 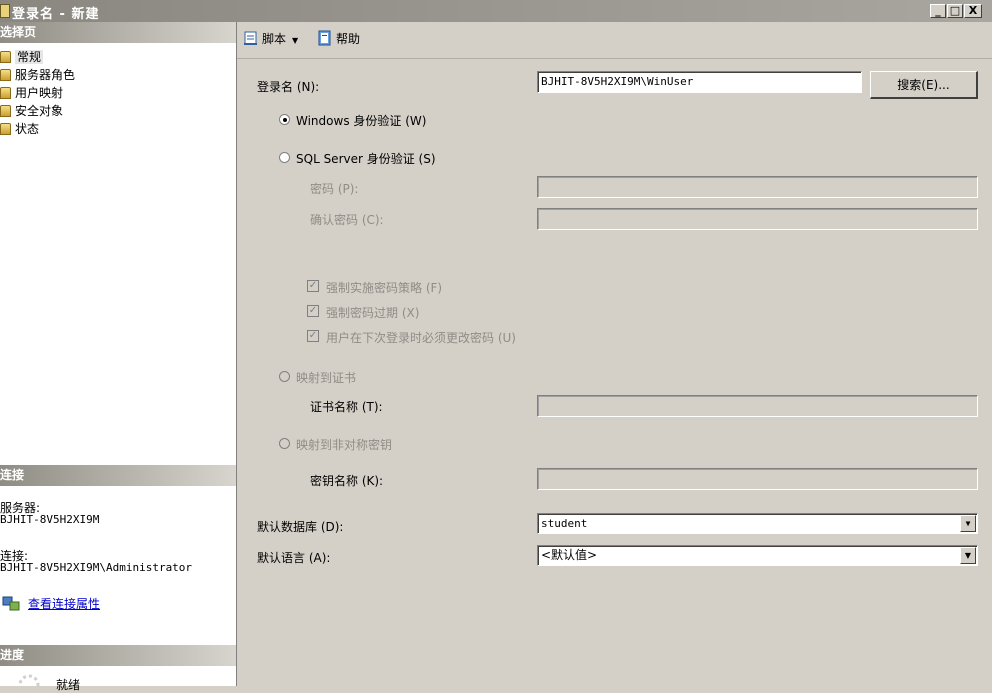 What do you see at coordinates (973, 11) in the screenshot?
I see `close-button: X` at bounding box center [973, 11].